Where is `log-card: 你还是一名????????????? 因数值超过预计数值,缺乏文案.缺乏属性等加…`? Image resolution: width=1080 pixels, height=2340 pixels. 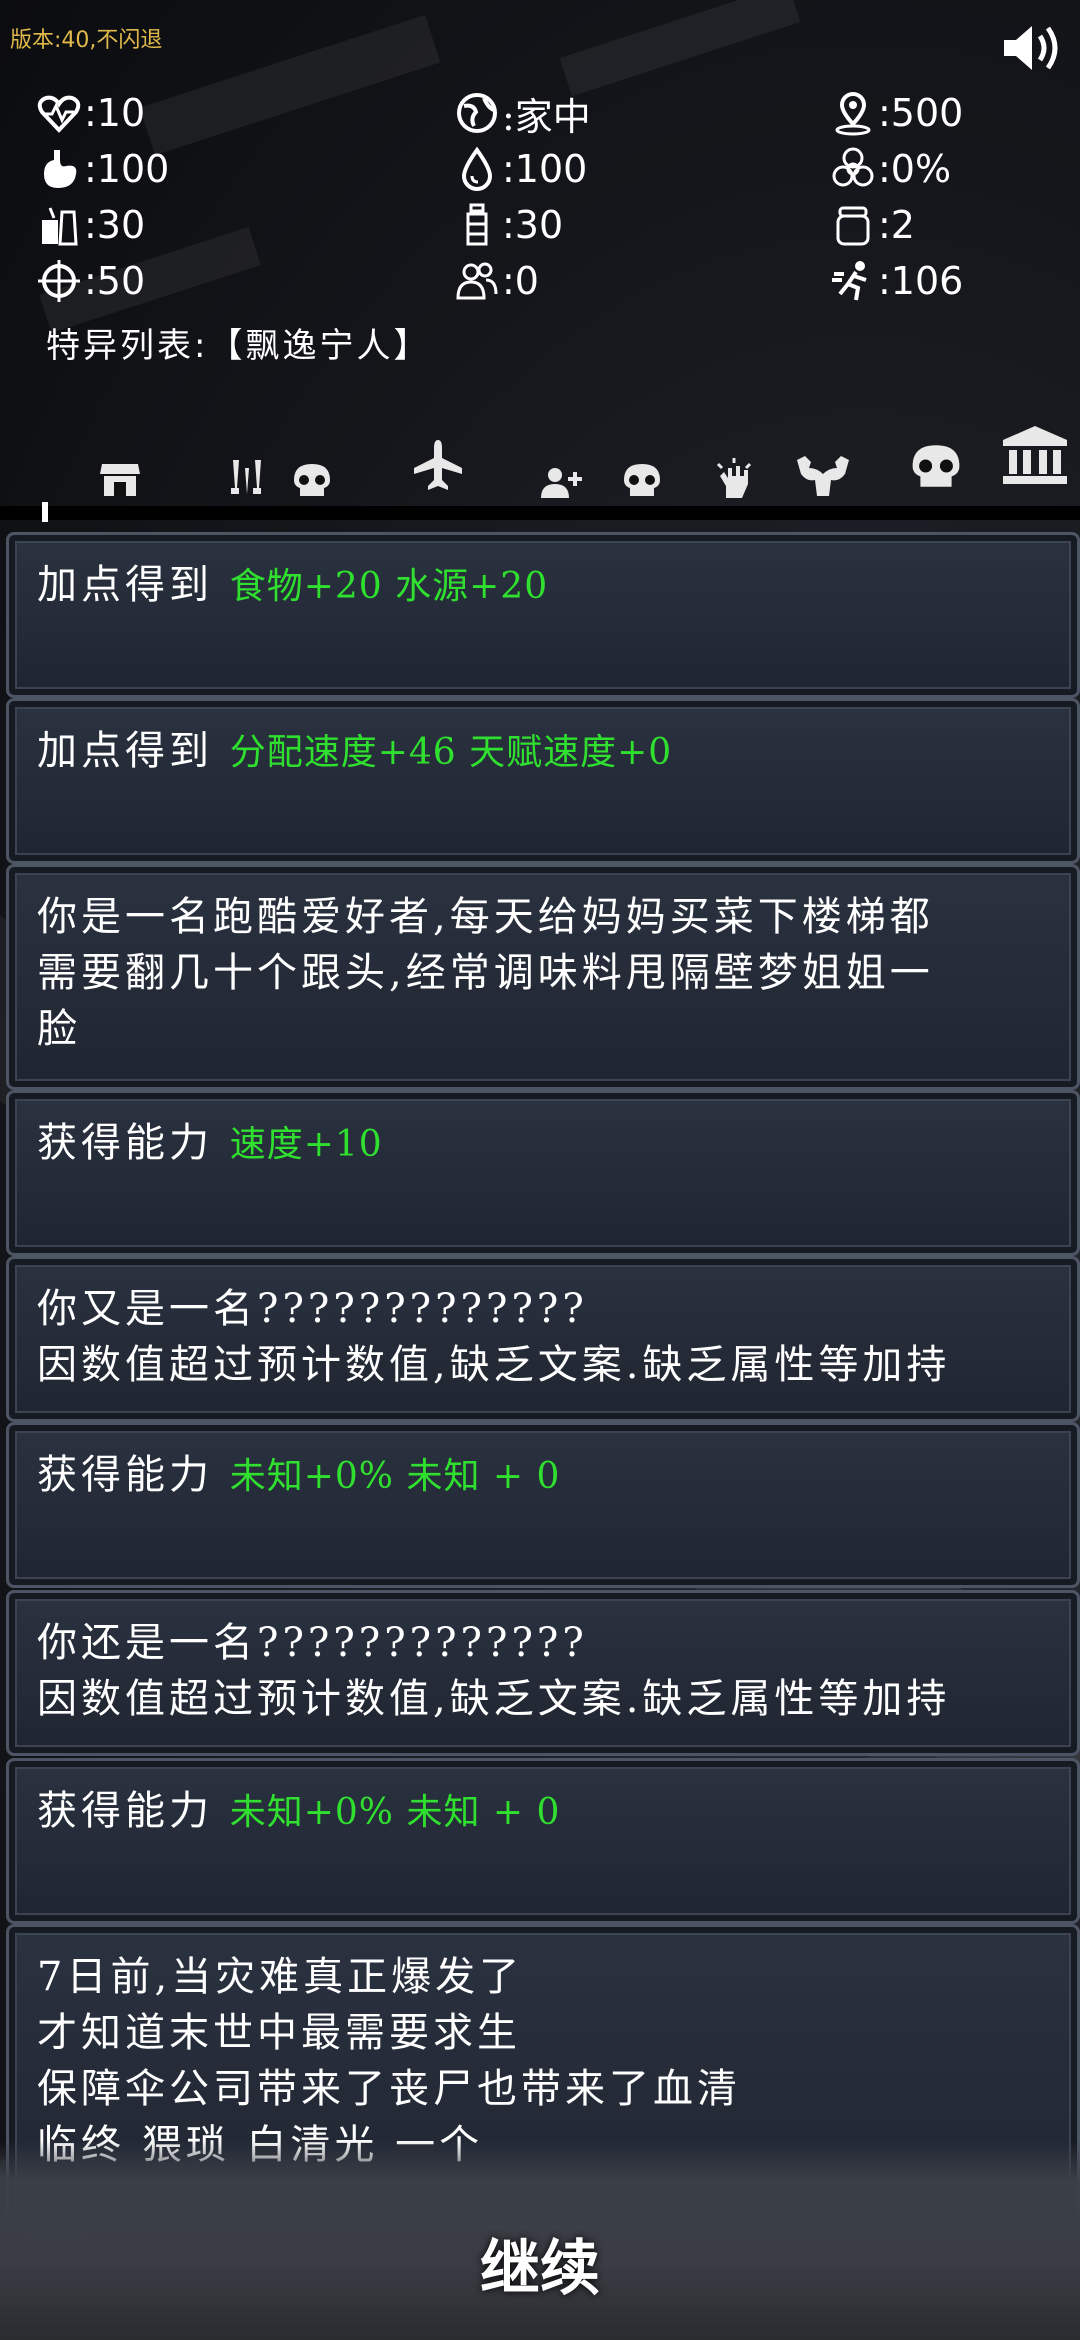 log-card: 你还是一名????????????? 因数值超过预计数值,缺乏文案.缺乏属性等加… is located at coordinates (543, 1673).